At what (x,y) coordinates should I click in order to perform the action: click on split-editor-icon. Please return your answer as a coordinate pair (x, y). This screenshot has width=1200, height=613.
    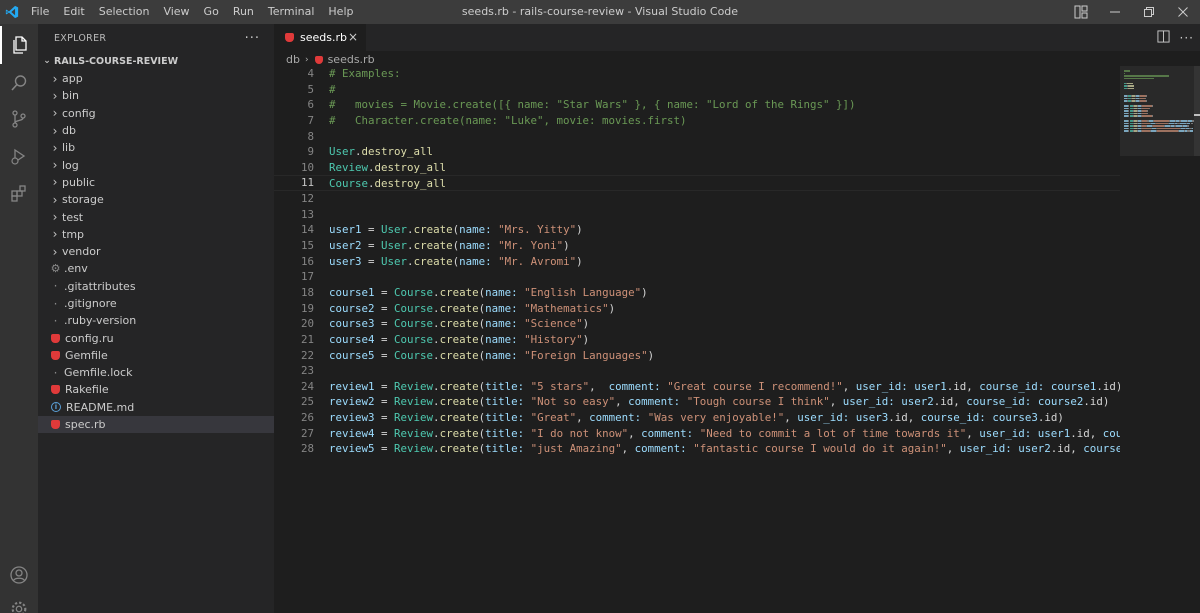
    Looking at the image, I should click on (1163, 37).